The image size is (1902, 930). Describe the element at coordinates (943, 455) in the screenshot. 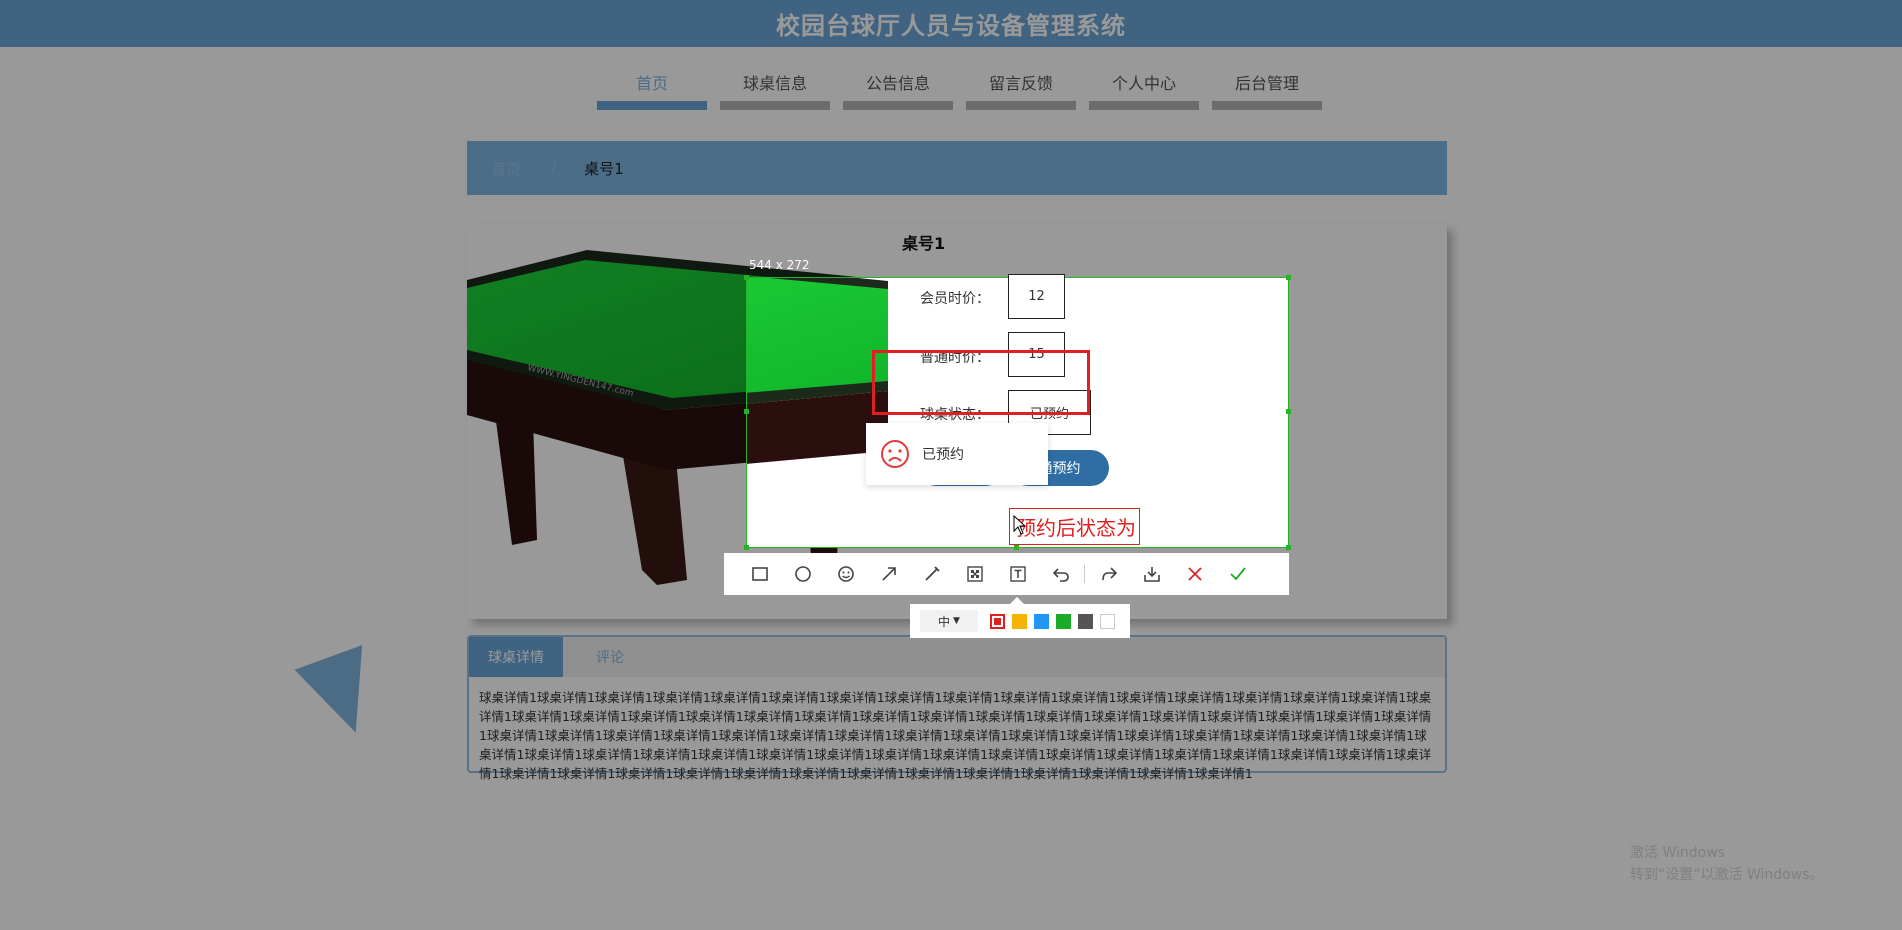

I see `toast-text: 已预约` at that location.